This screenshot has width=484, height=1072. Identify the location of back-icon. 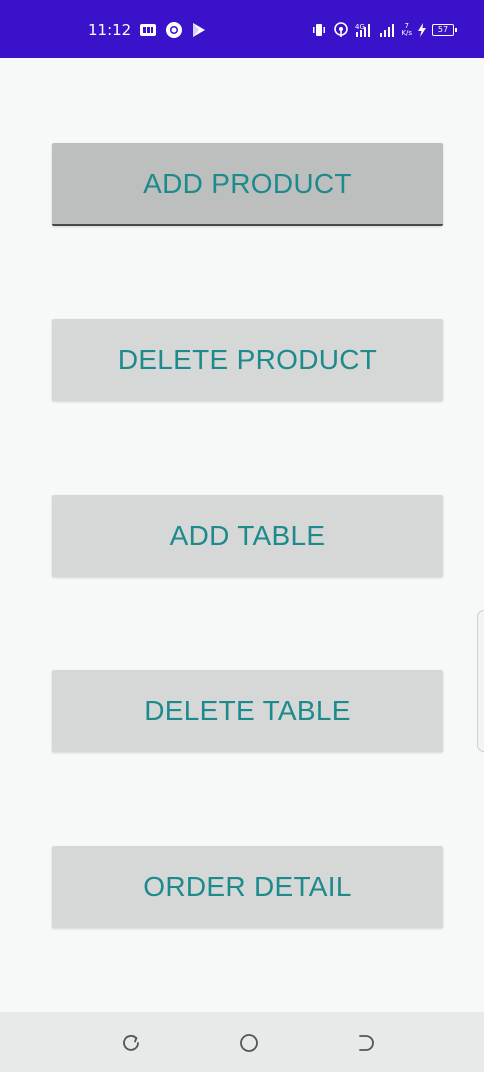
(365, 1043).